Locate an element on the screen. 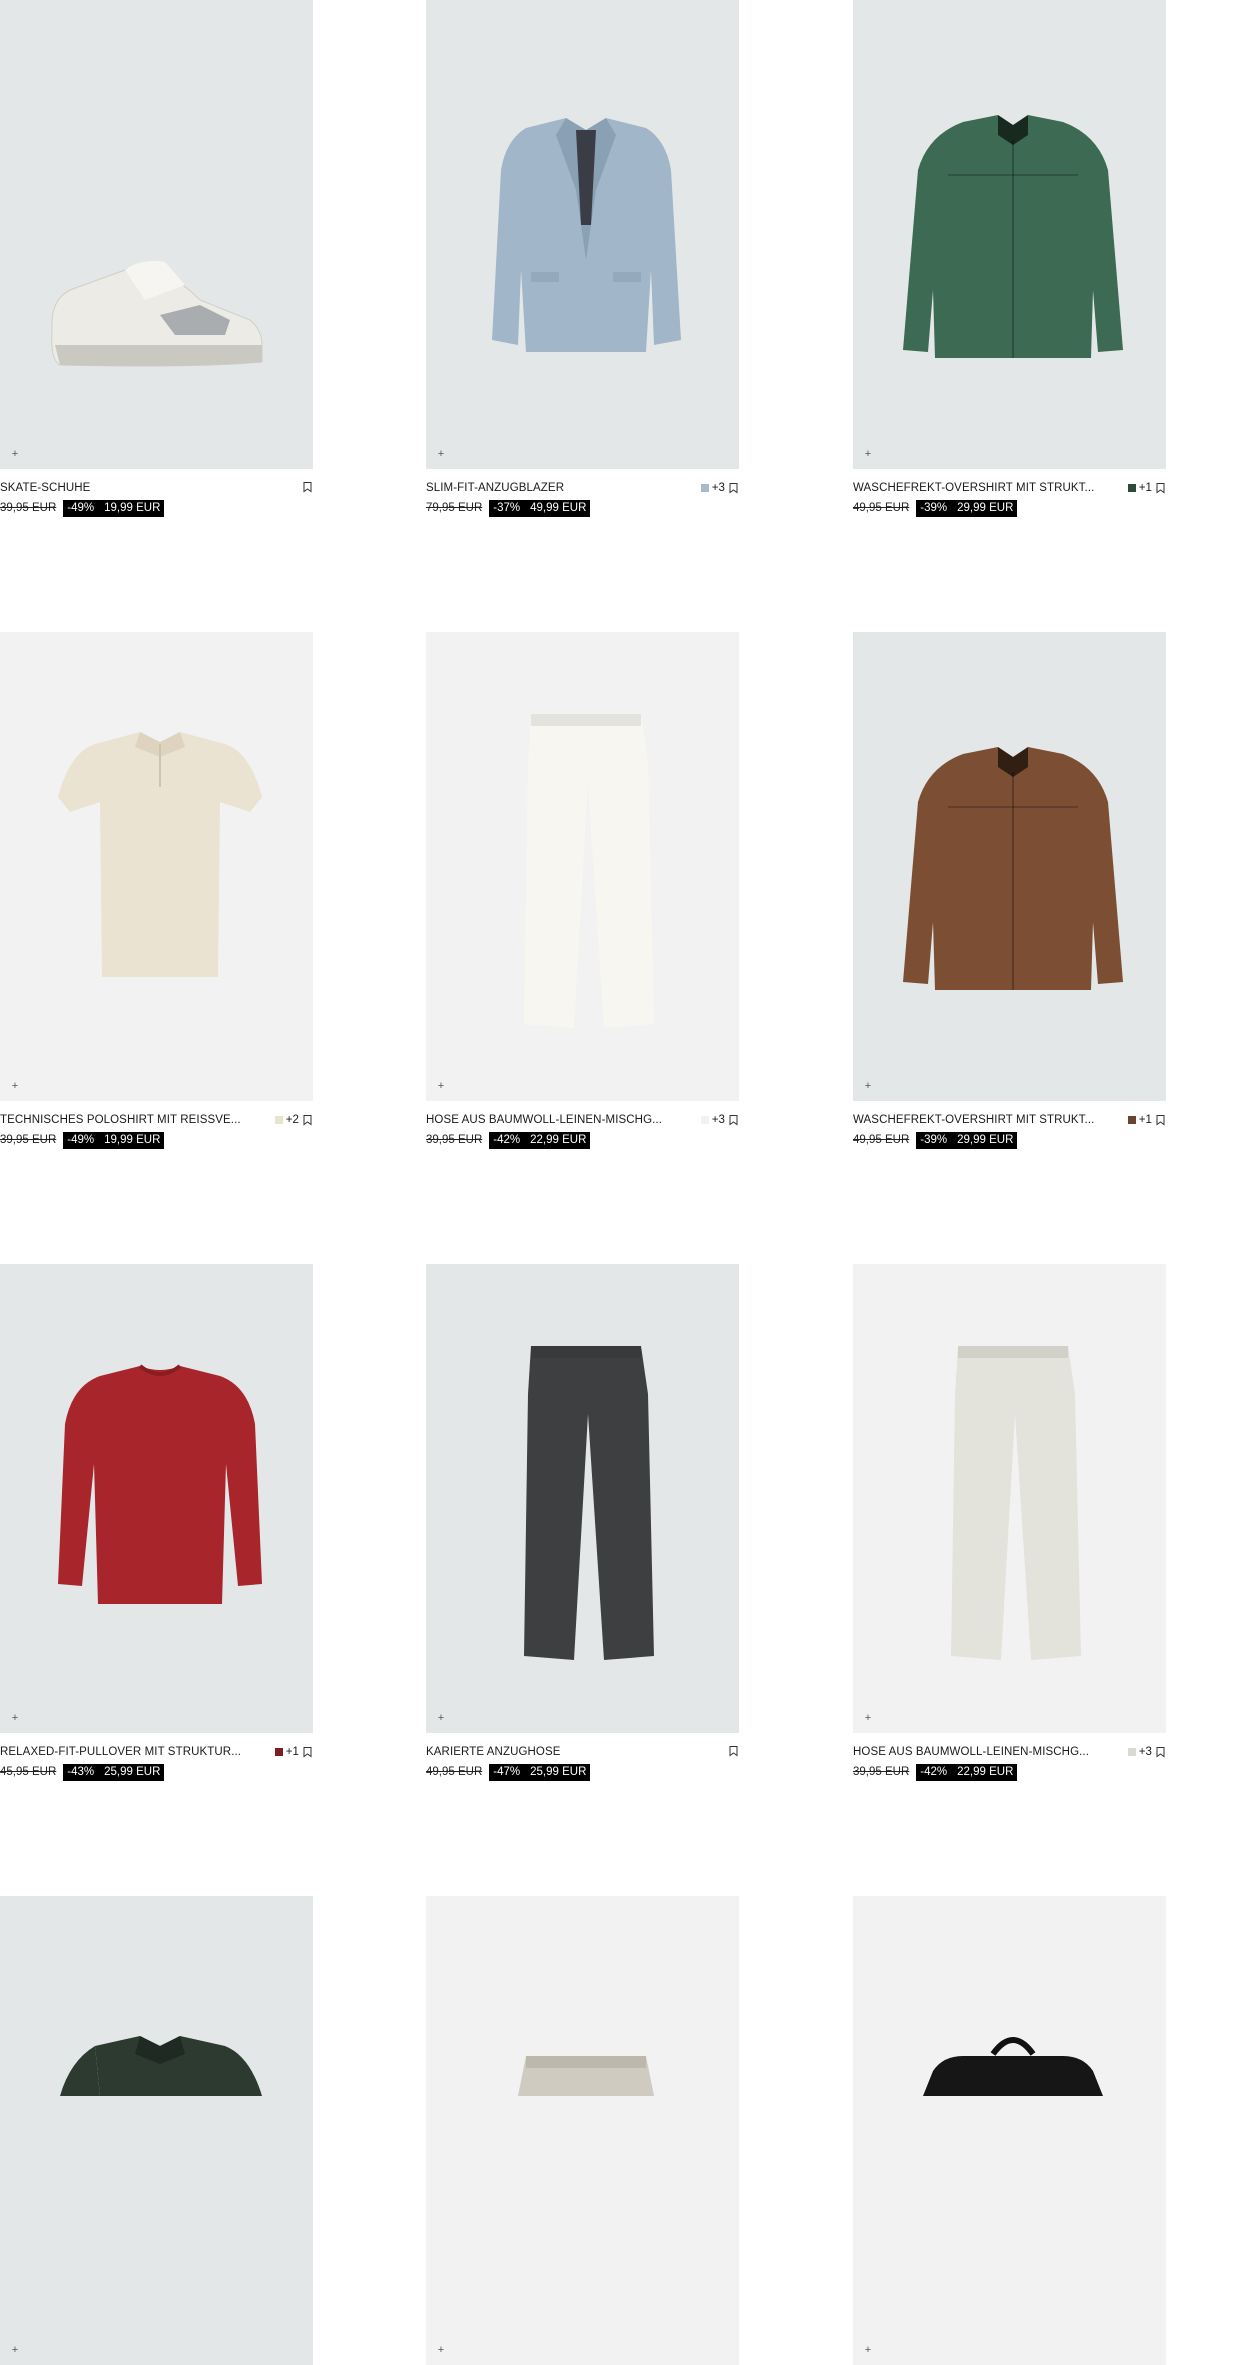  polo-green-image is located at coordinates (161, 2066).